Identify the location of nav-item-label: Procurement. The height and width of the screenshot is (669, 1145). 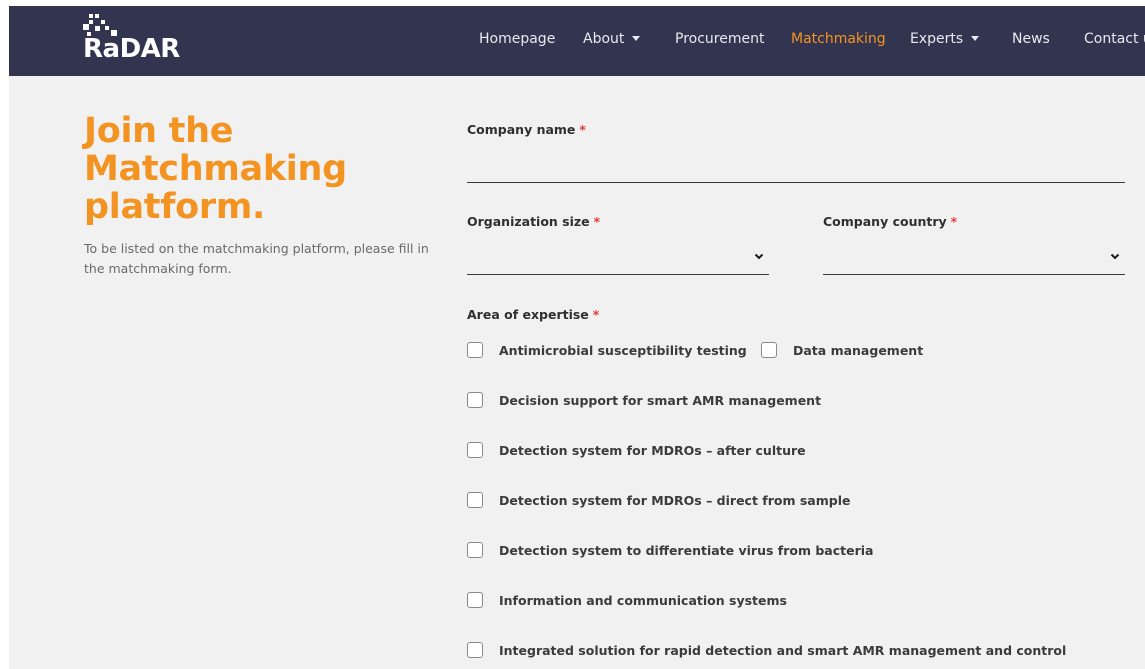
(720, 39).